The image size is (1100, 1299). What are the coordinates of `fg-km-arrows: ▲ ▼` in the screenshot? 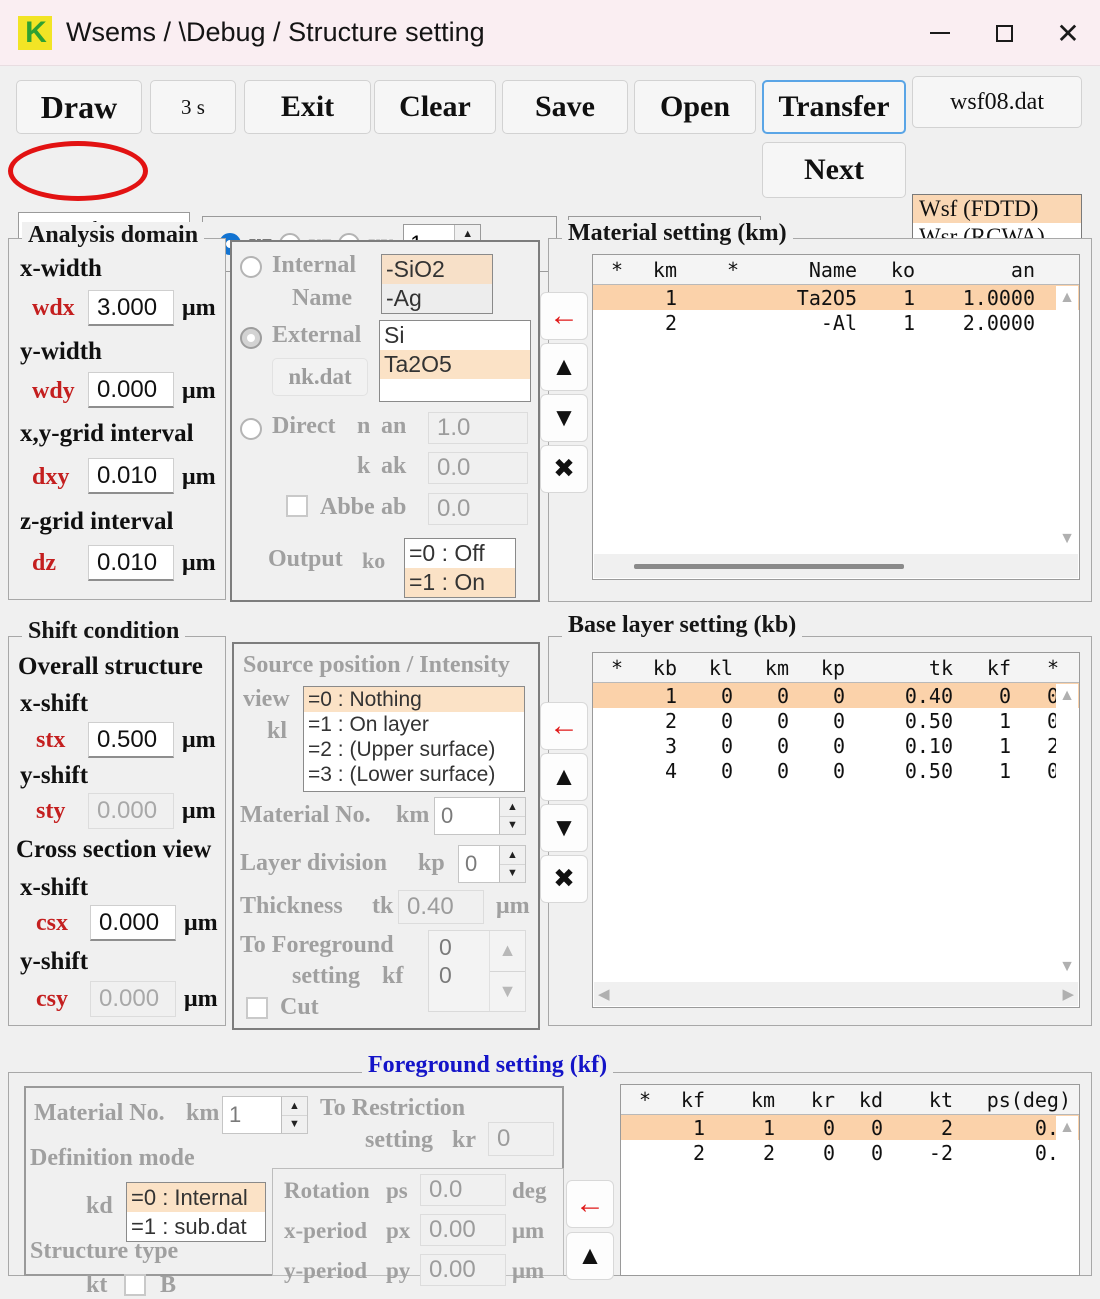 It's located at (294, 1115).